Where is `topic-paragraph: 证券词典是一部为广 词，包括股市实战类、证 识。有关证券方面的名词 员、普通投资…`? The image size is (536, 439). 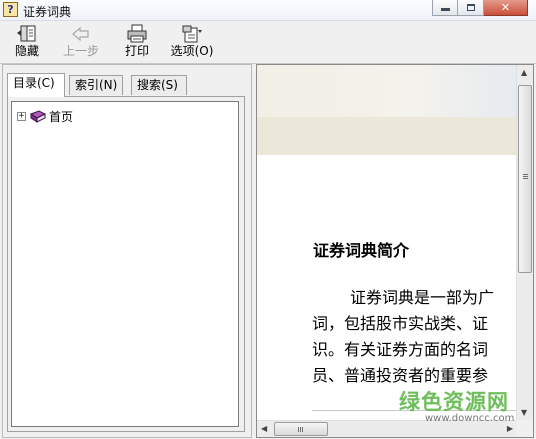 topic-paragraph: 证券词典是一部为广 词，包括股市实战类、证 识。有关证券方面的名词 员、普通投资… is located at coordinates (417, 337).